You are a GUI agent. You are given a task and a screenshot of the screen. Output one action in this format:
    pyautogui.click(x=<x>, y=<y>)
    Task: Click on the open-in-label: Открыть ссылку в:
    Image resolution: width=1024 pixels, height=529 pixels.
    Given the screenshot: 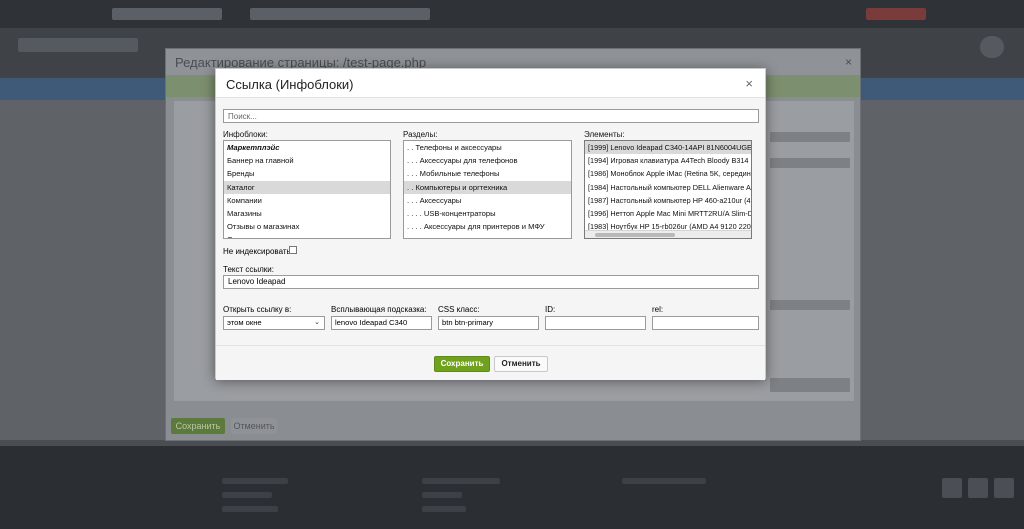 What is the action you would take?
    pyautogui.click(x=257, y=309)
    